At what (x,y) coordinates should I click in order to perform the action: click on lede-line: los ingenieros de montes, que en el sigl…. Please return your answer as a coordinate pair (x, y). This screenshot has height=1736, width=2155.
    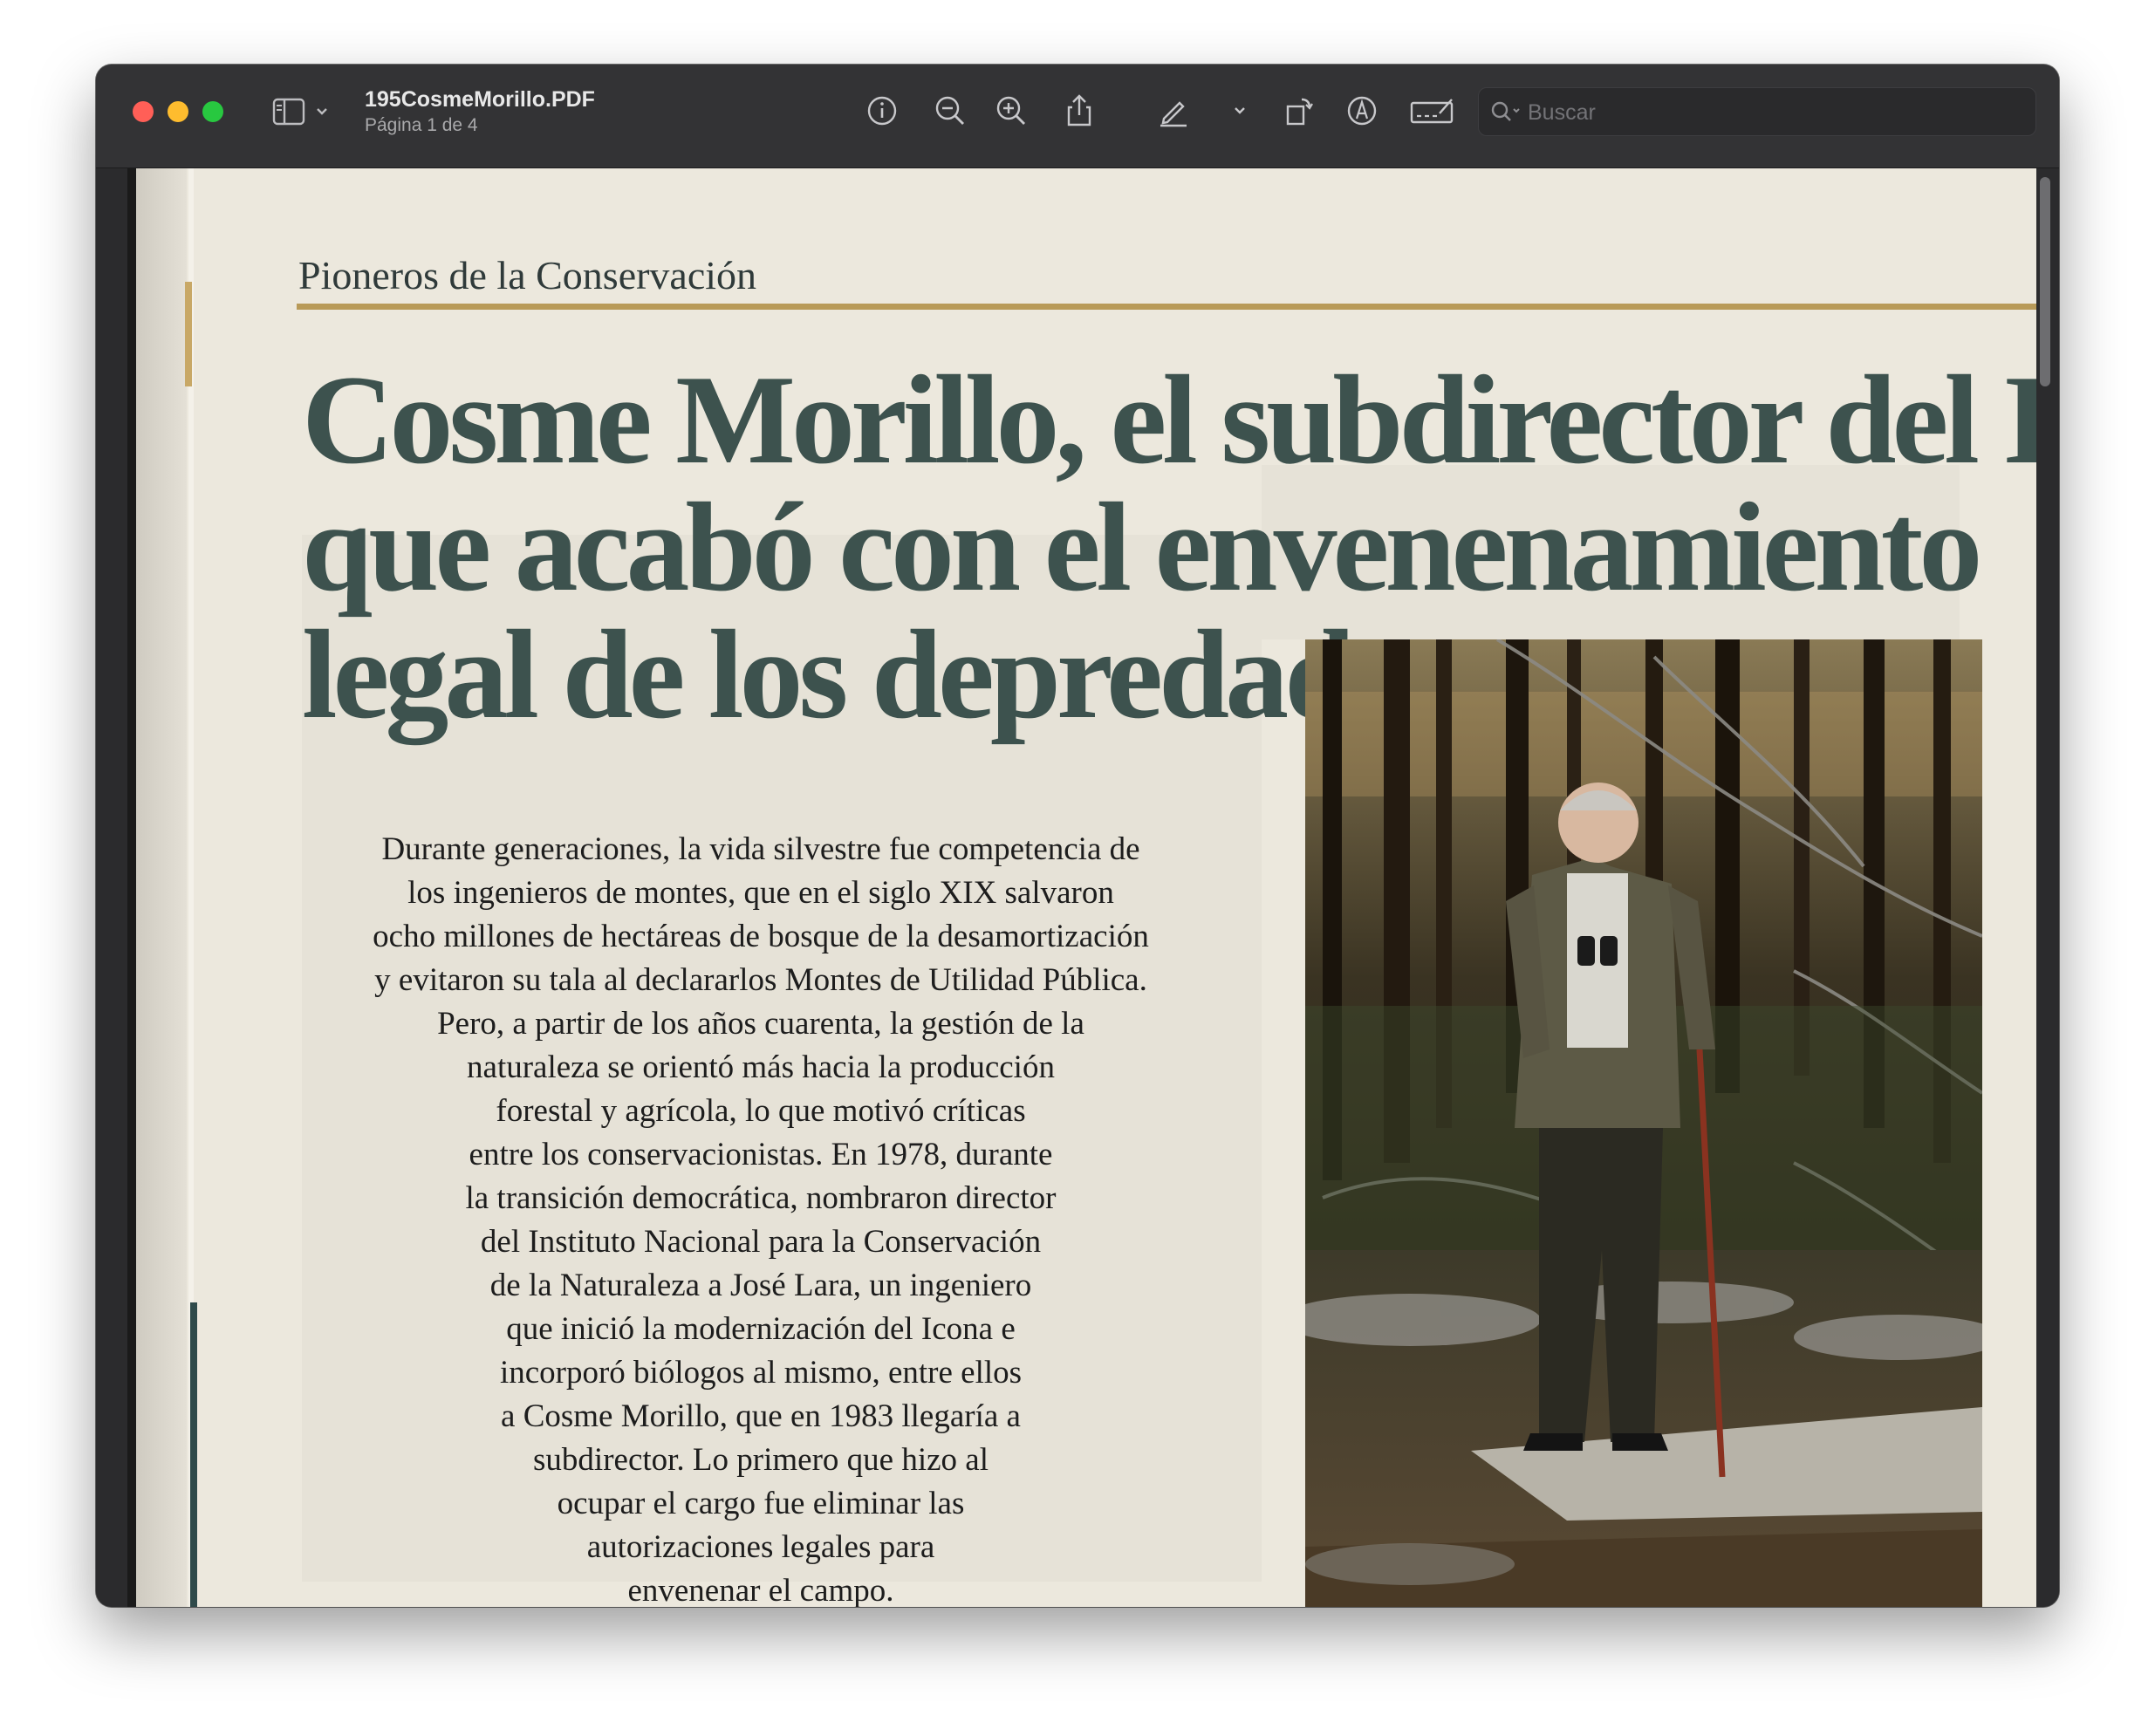
    Looking at the image, I should click on (760, 893).